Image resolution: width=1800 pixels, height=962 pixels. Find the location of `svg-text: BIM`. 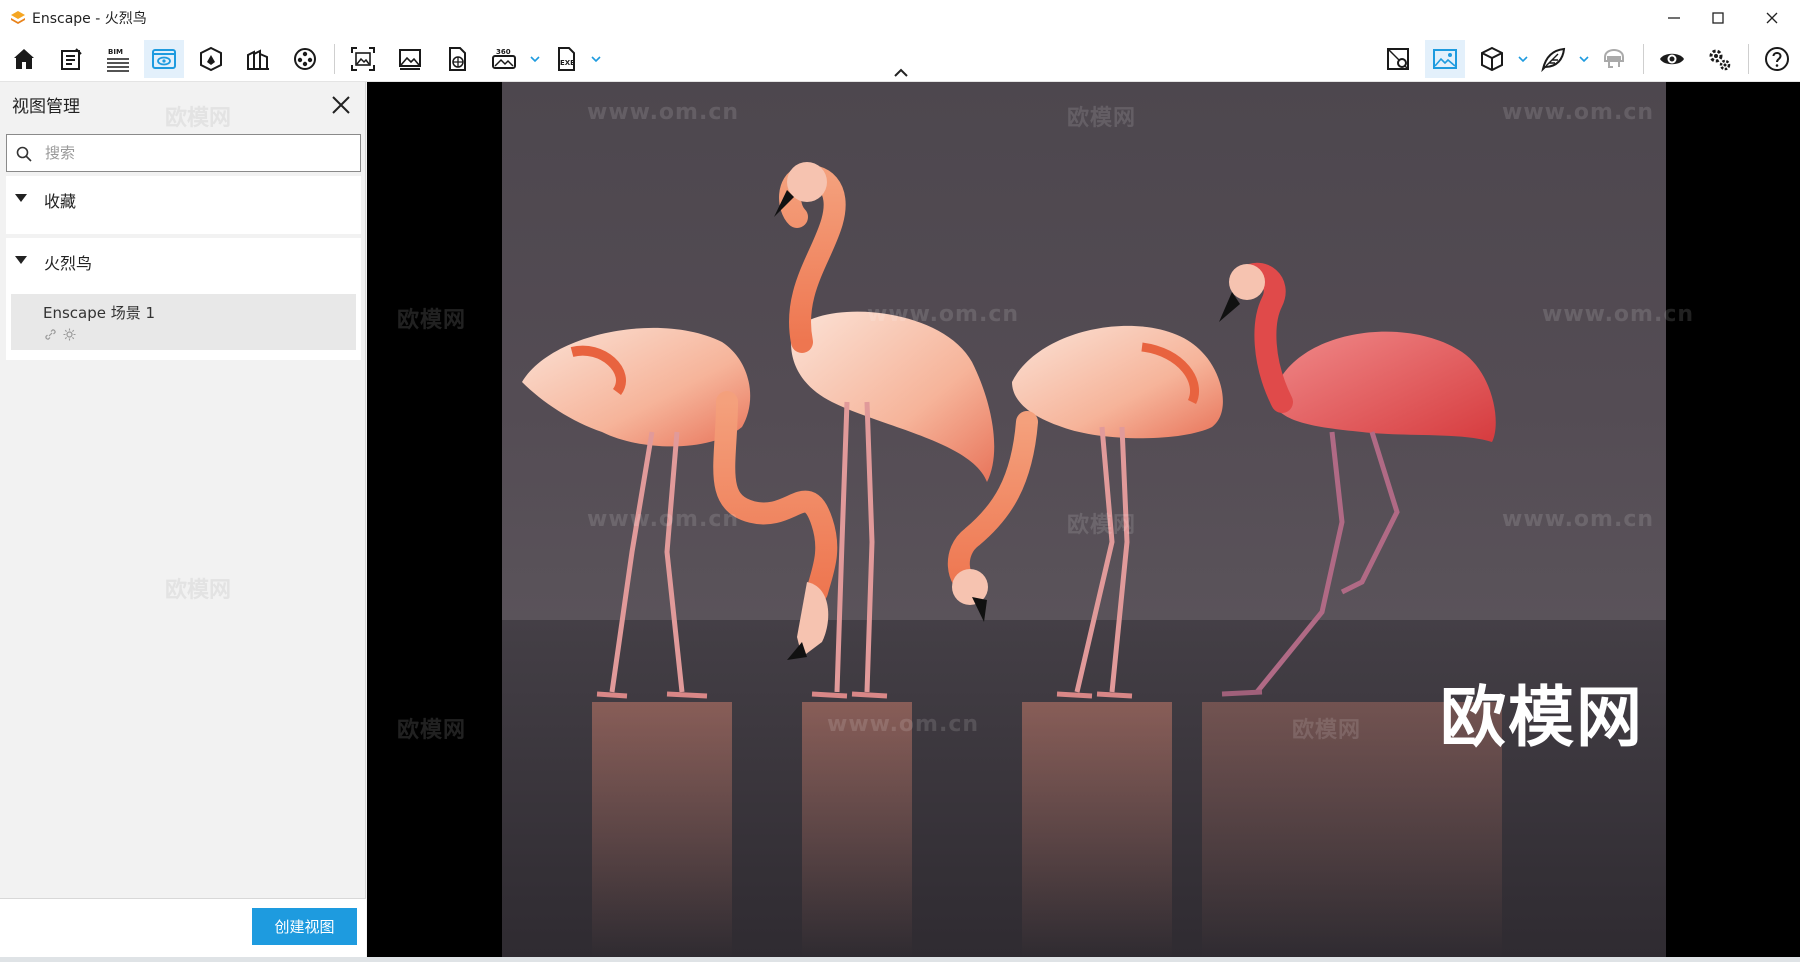

svg-text: BIM is located at coordinates (115, 52).